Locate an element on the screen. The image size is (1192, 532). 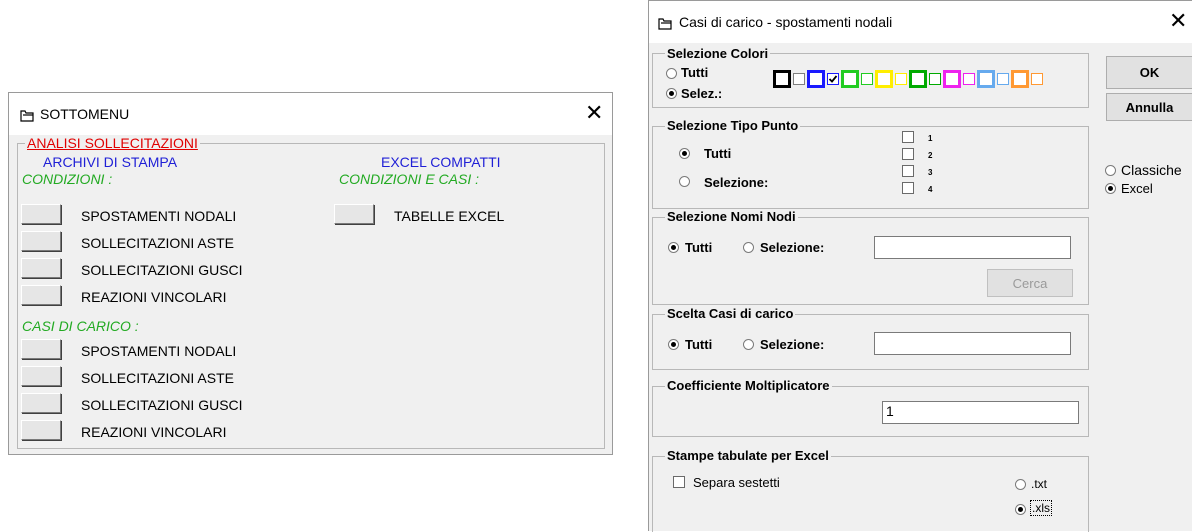
analisi-group-title: ANALISI SOLLECITAZIONI is located at coordinates (112, 143).